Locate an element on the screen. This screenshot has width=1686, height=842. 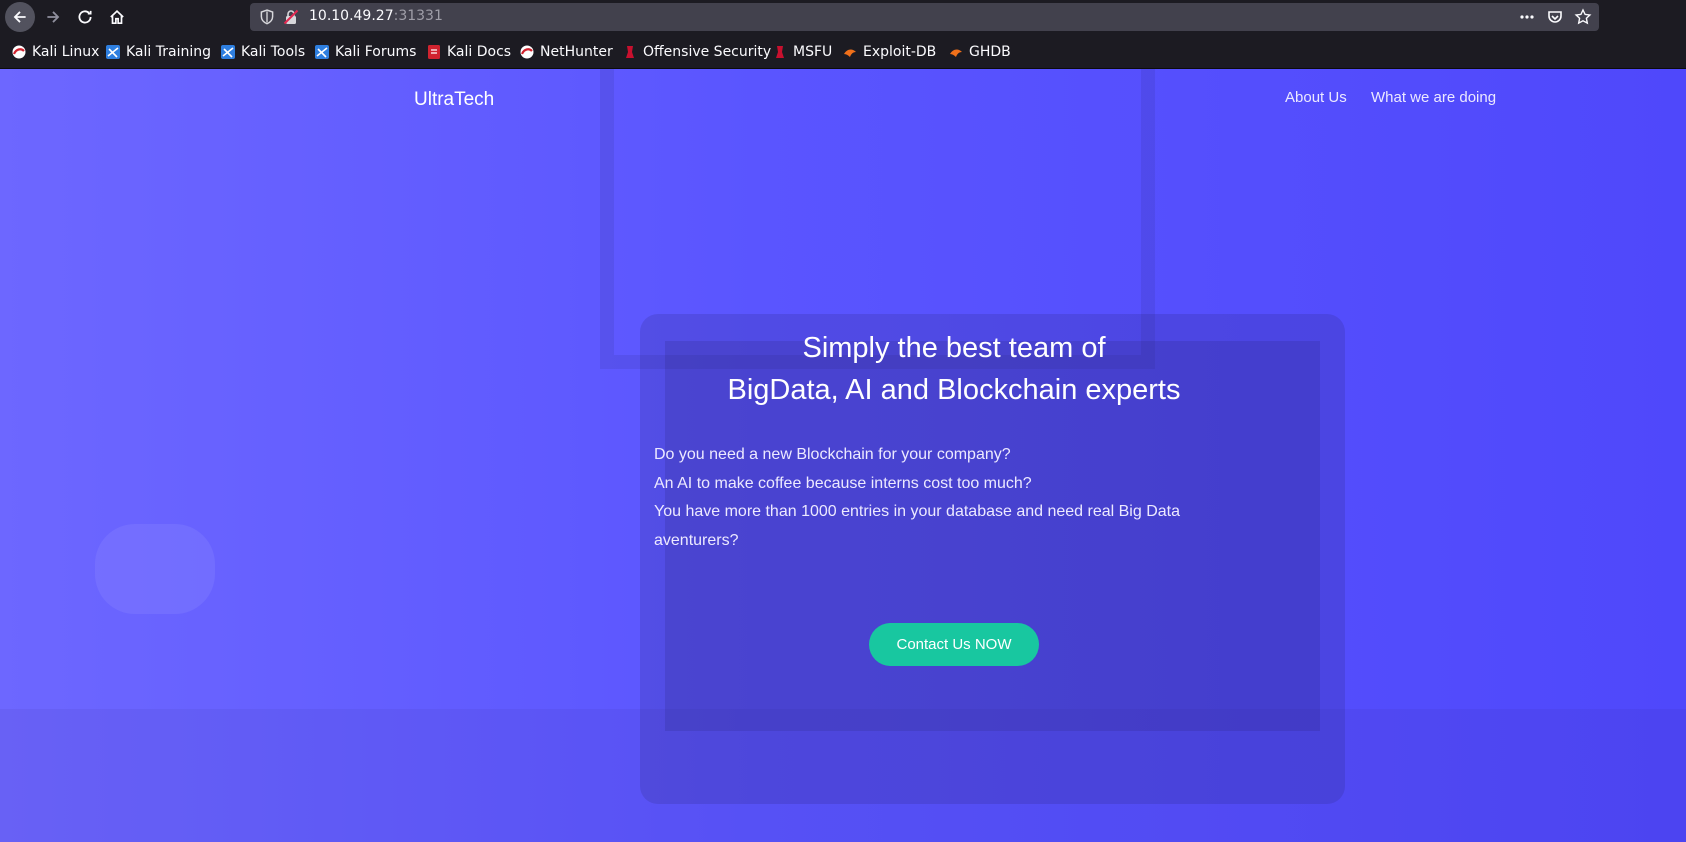
insecure-lock-icon is located at coordinates (291, 17).